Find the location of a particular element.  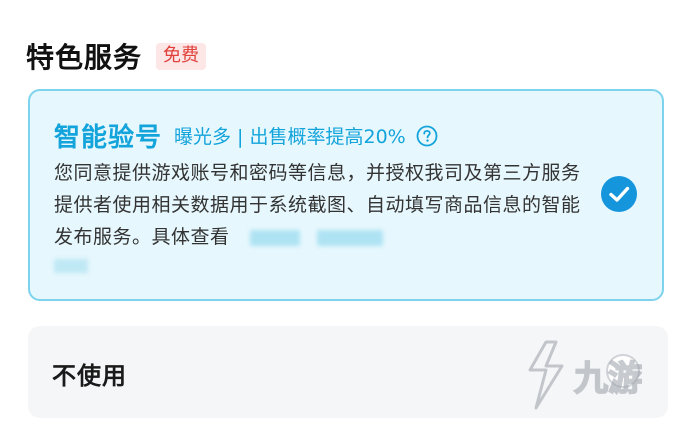

card-title-row: 智能验号 曝光多 | 出售概率提高20% is located at coordinates (246, 135).